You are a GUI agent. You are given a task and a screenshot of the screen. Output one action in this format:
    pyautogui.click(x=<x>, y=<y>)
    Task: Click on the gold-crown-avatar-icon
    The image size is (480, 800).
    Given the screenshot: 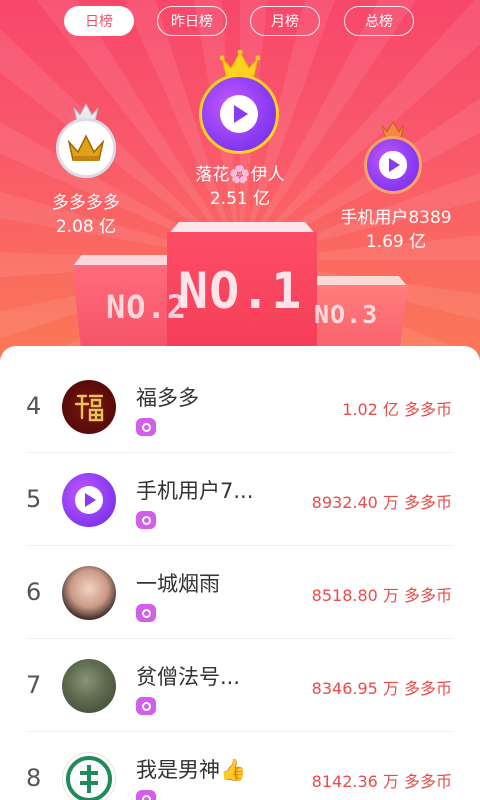 What is the action you would take?
    pyautogui.click(x=86, y=147)
    